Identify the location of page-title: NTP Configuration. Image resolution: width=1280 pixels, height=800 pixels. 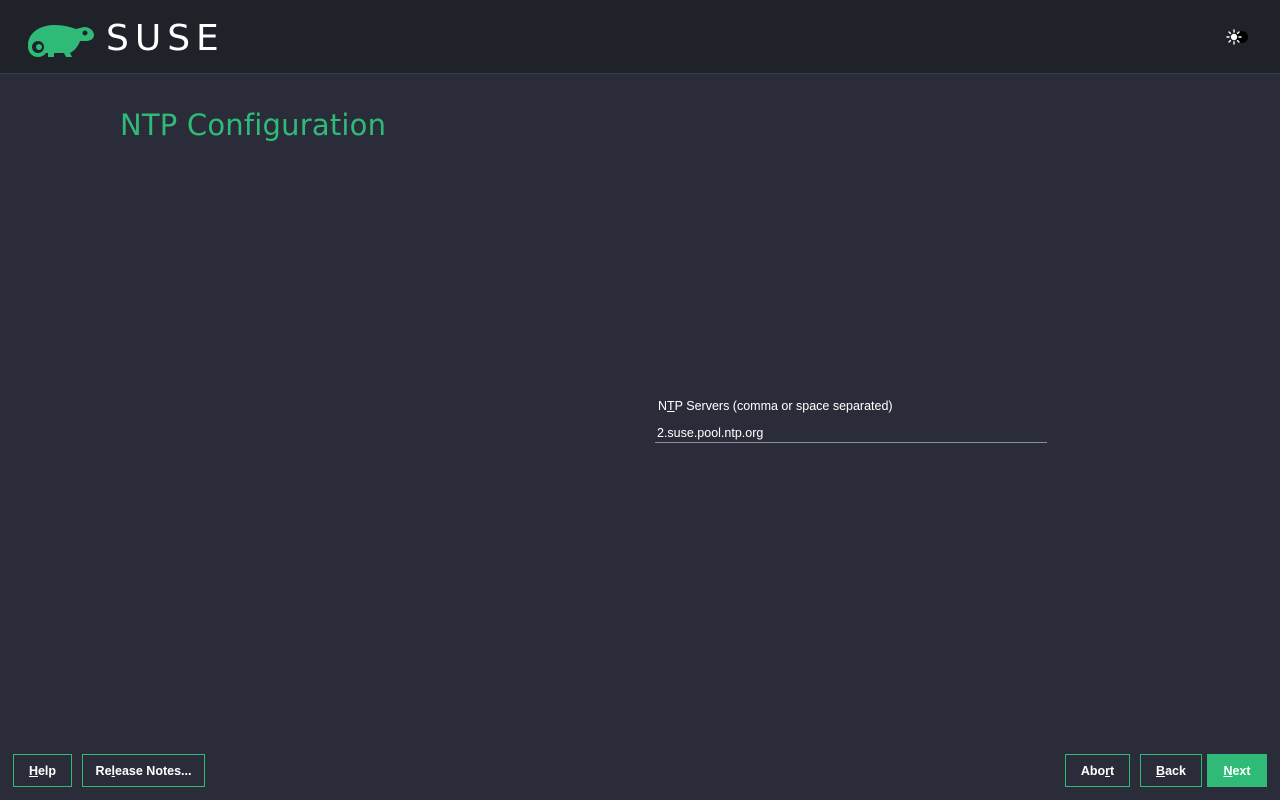
(253, 125).